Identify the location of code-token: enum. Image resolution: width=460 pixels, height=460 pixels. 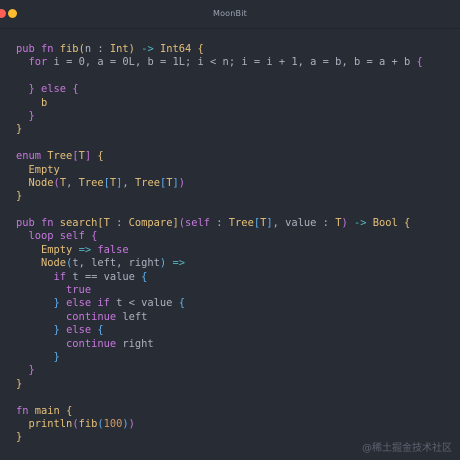
(32, 156).